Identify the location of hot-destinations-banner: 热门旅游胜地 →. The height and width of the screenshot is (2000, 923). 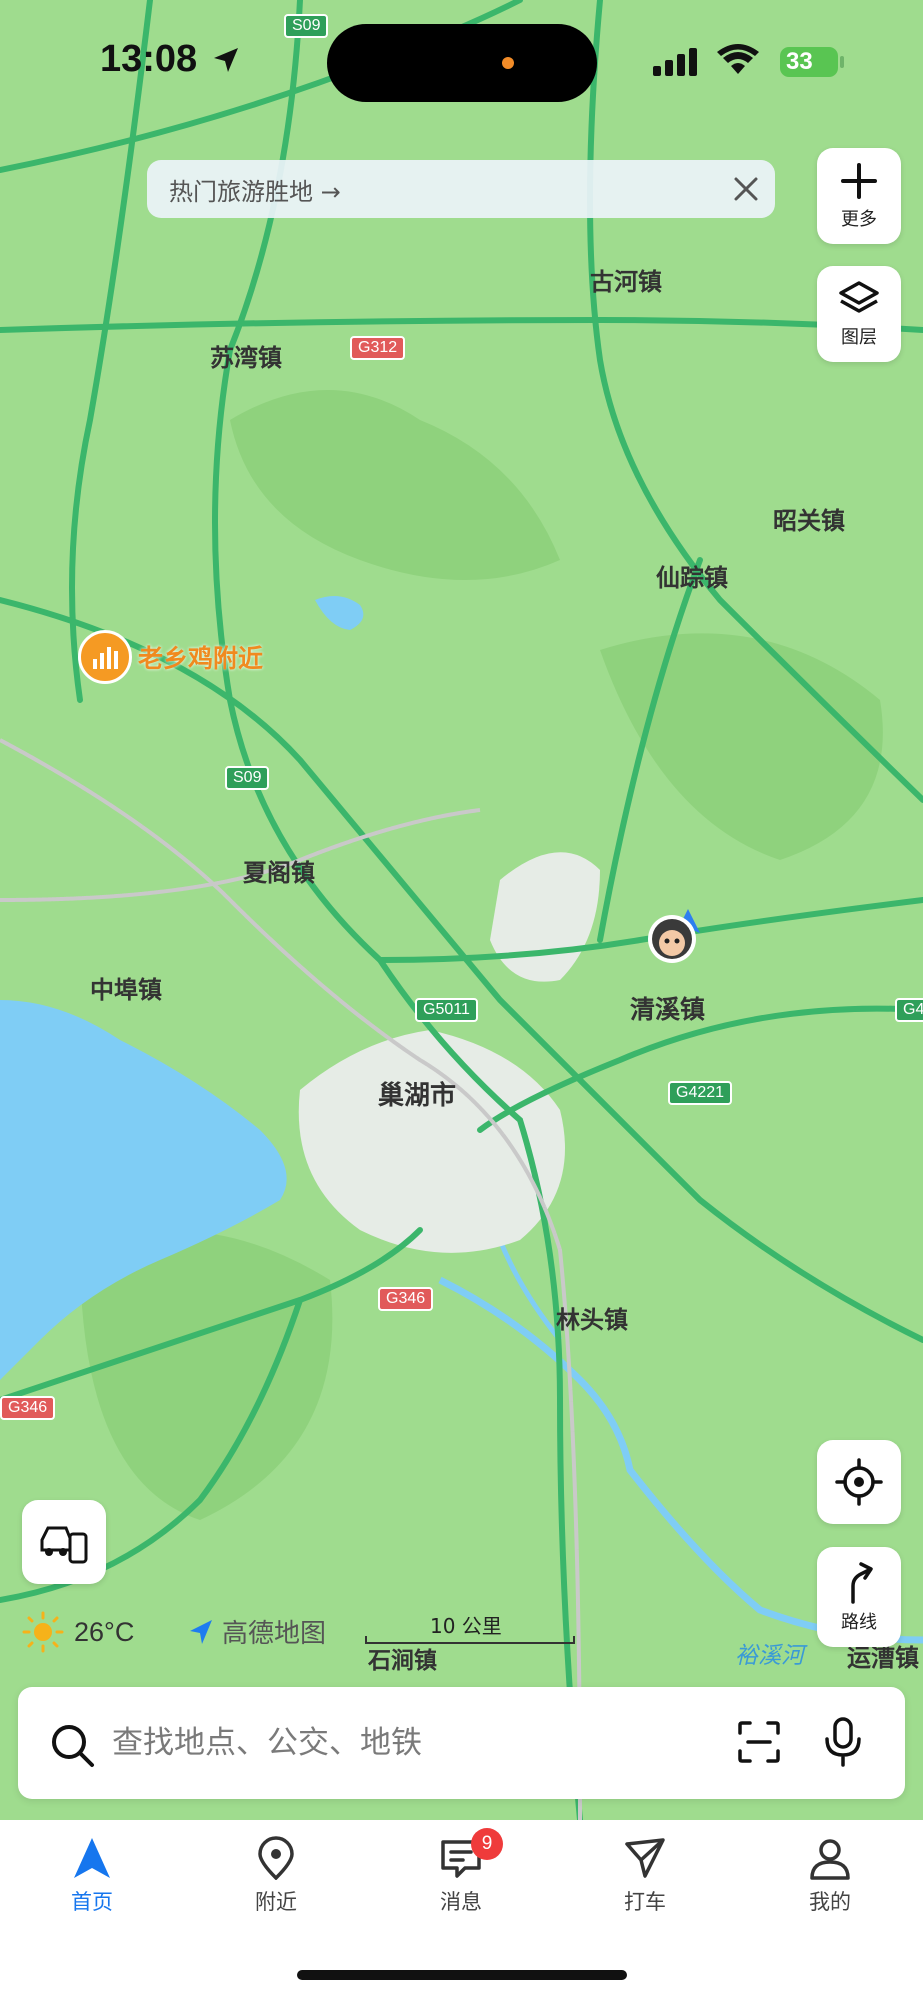
(461, 189).